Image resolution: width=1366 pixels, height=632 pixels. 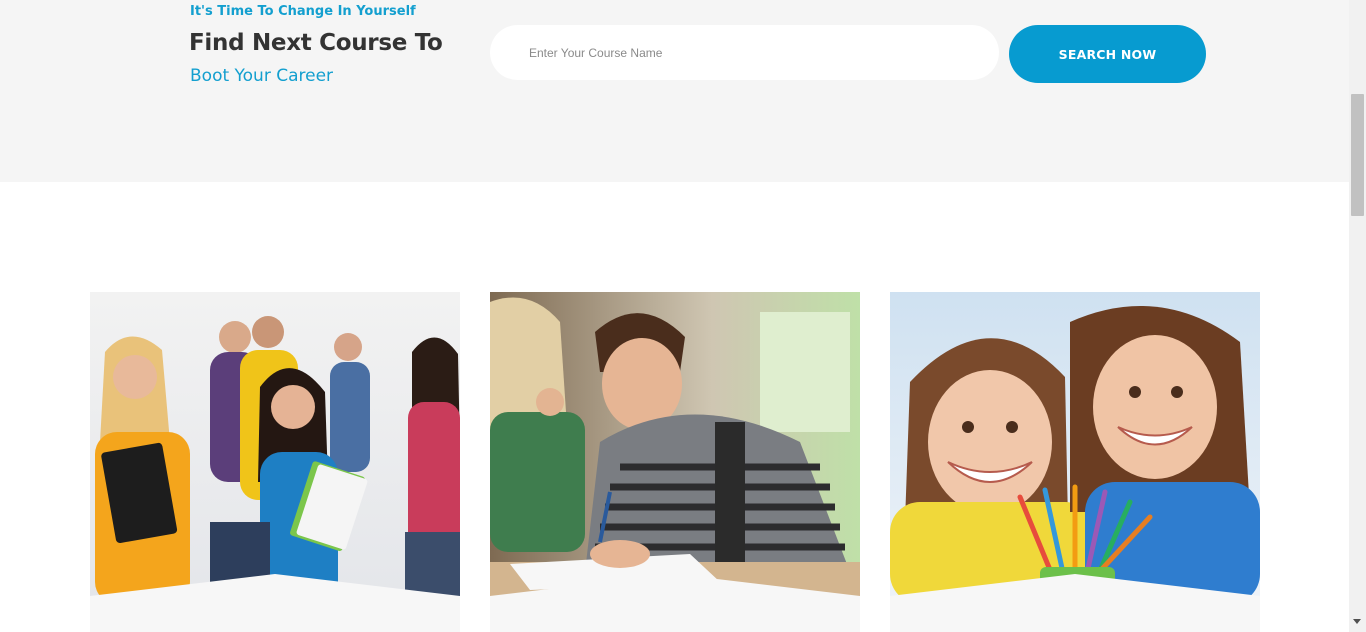 What do you see at coordinates (316, 43) in the screenshot?
I see `hero-headline: Find Next Course To` at bounding box center [316, 43].